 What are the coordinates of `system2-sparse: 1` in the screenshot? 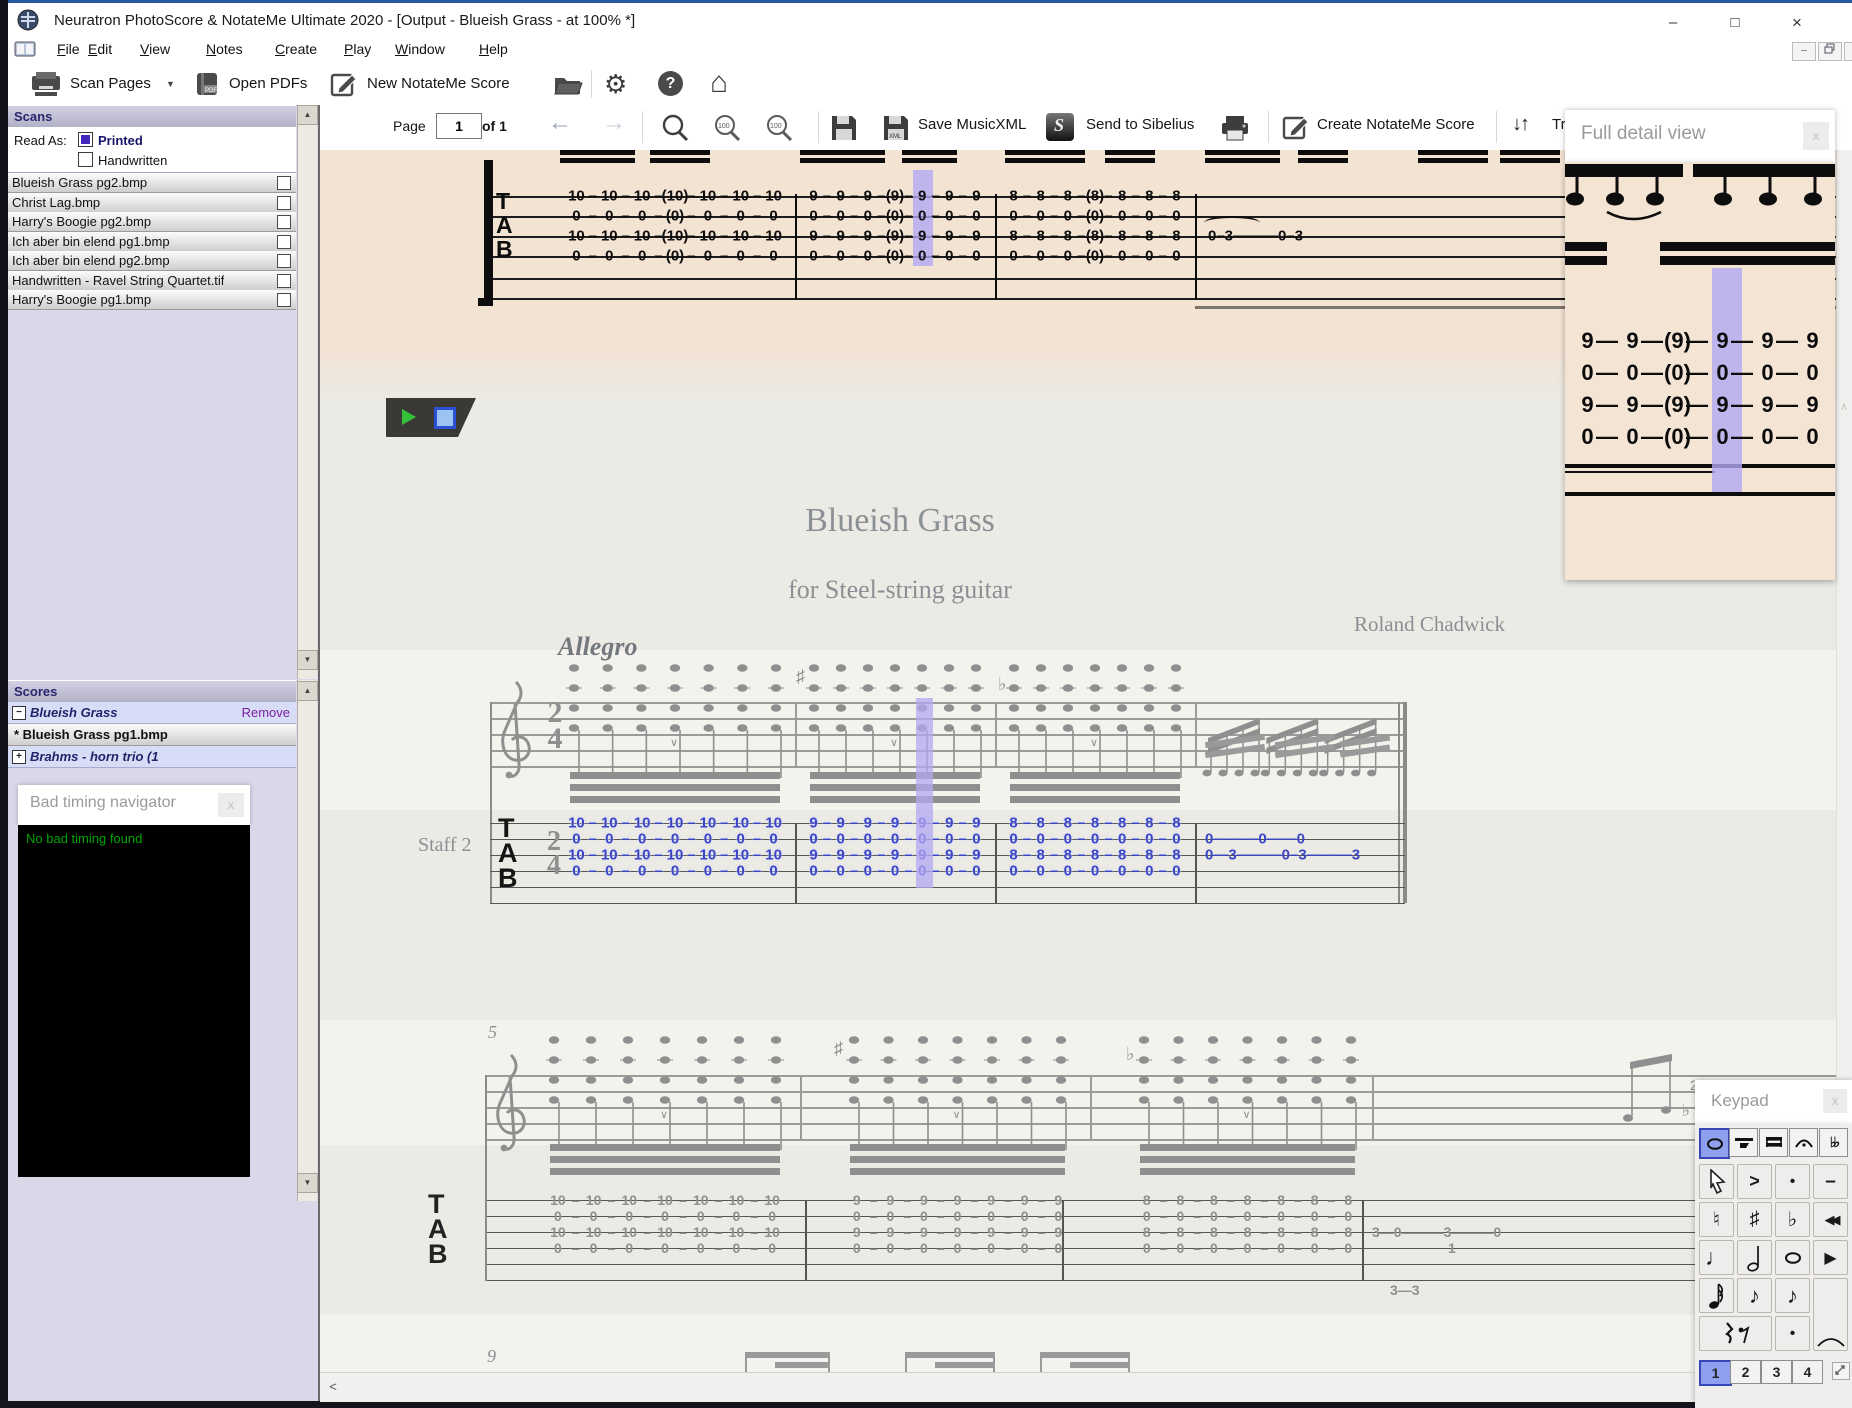 It's located at (1452, 1248).